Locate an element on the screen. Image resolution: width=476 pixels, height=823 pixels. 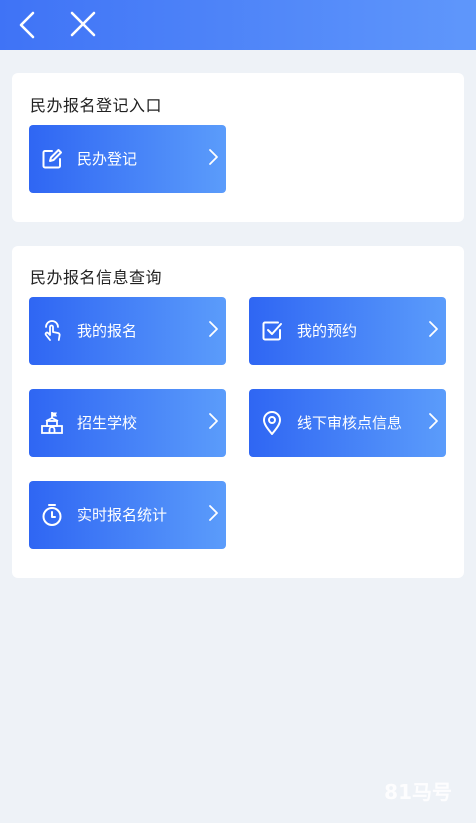
close-icon is located at coordinates (83, 24).